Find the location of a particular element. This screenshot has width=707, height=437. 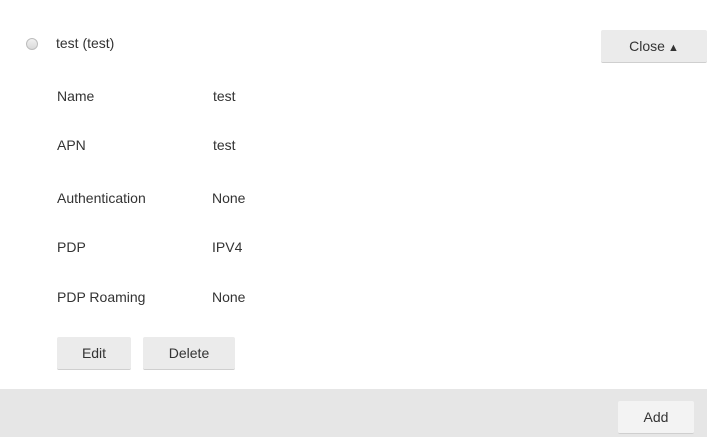

profile-select-radio is located at coordinates (32, 44).